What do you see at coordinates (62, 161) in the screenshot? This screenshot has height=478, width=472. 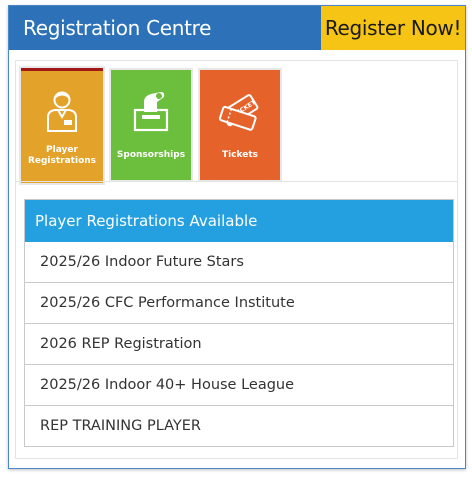 I see `tile-label-player-line2: Registrations` at bounding box center [62, 161].